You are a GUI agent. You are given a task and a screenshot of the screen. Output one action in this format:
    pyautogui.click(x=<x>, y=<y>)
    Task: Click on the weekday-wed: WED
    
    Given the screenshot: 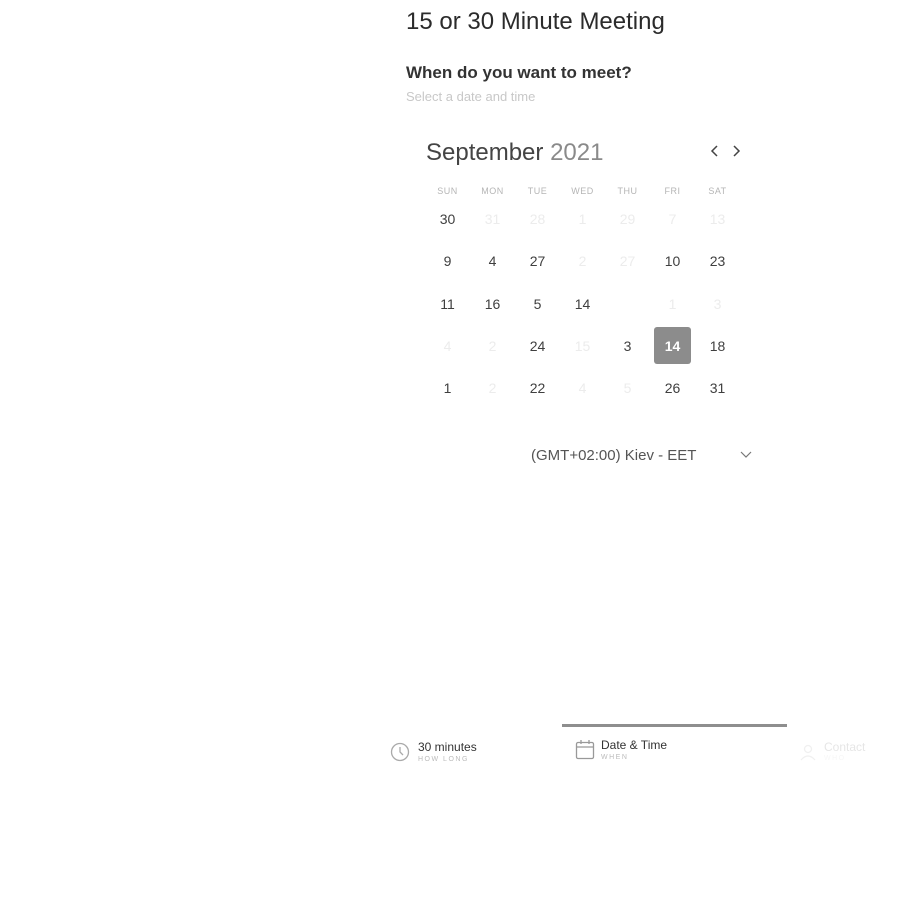 What is the action you would take?
    pyautogui.click(x=582, y=191)
    